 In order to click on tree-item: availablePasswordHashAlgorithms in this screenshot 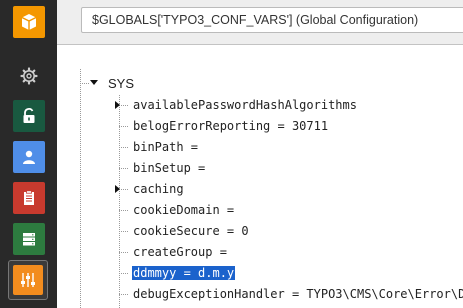, I will do `click(245, 105)`.